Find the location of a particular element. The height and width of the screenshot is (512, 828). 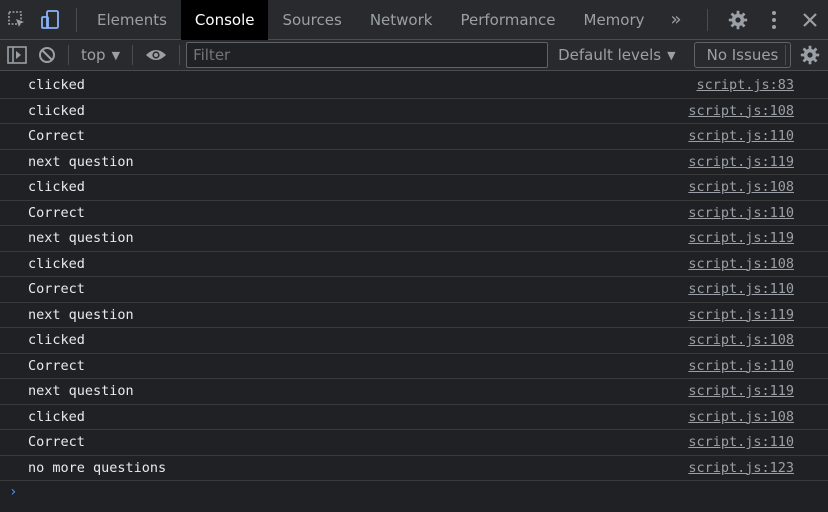

log-row: no more questions script.js:123 is located at coordinates (414, 468).